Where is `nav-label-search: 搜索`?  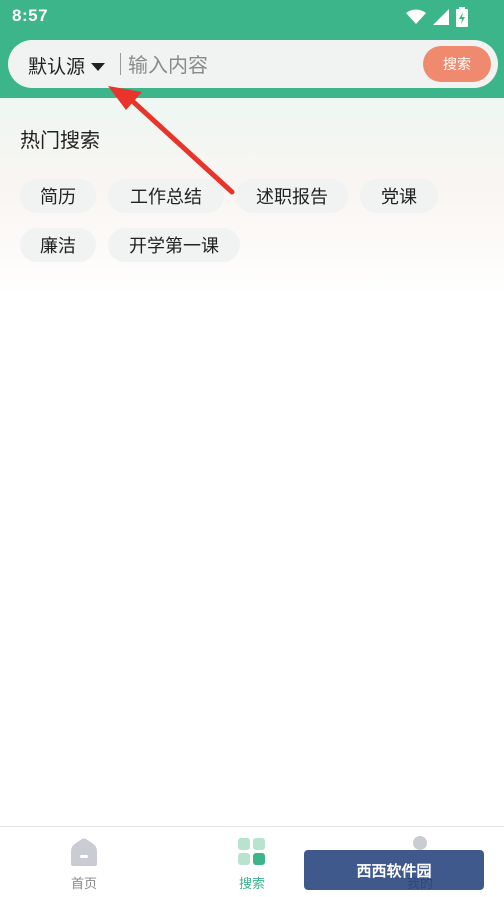 nav-label-search: 搜索 is located at coordinates (251, 884).